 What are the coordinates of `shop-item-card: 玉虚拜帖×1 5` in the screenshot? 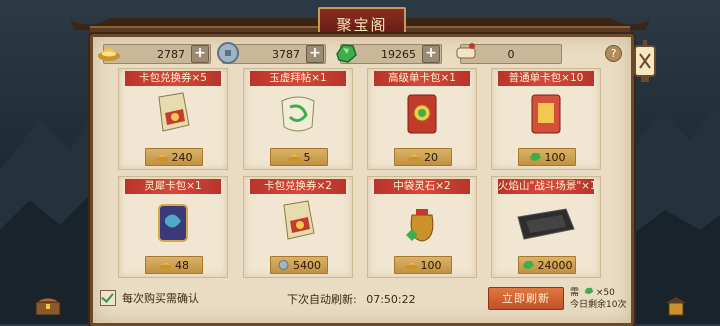 It's located at (298, 119).